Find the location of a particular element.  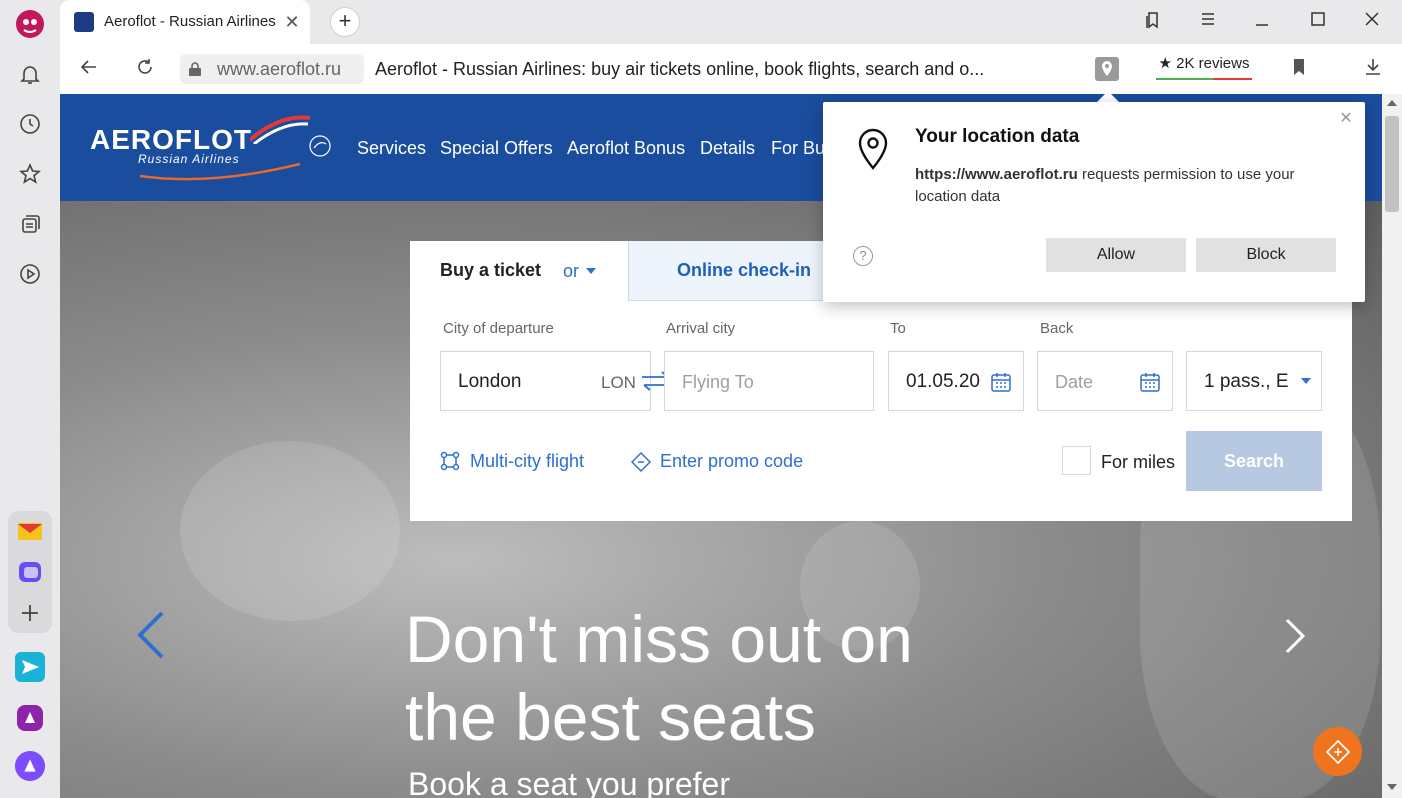

new-tab-button: + is located at coordinates (345, 22).